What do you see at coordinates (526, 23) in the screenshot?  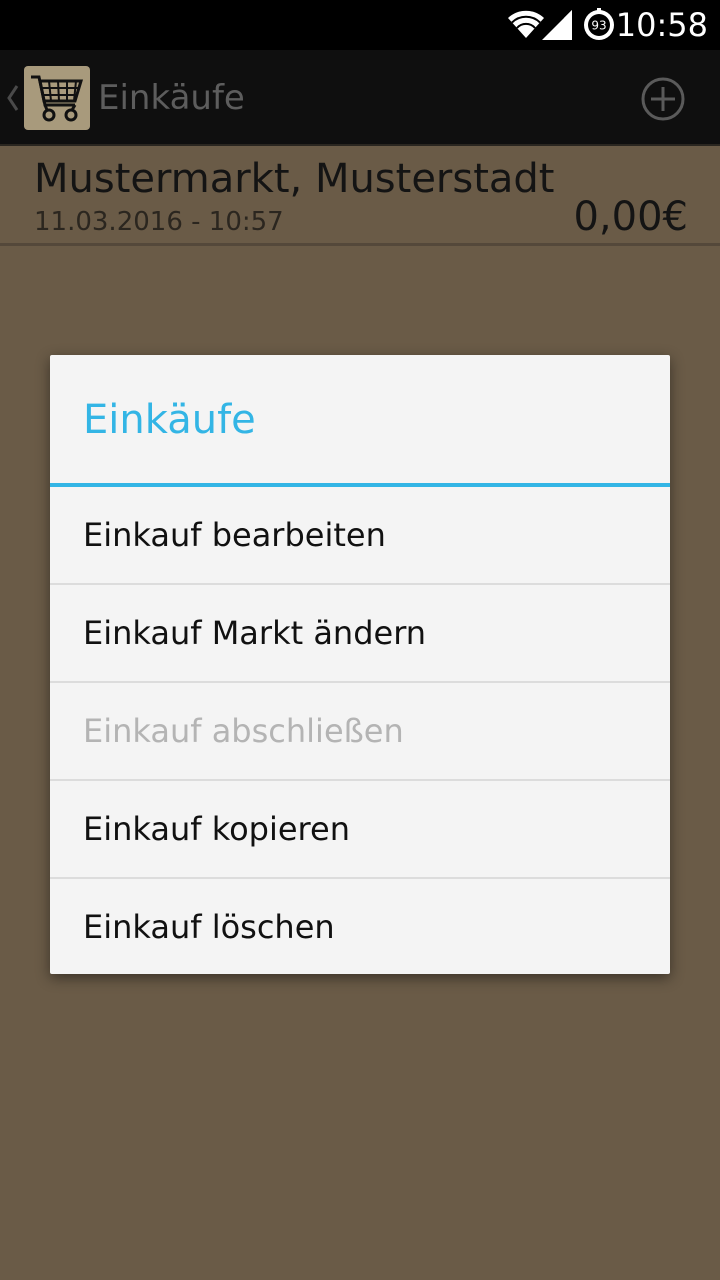 I see `wifi-icon` at bounding box center [526, 23].